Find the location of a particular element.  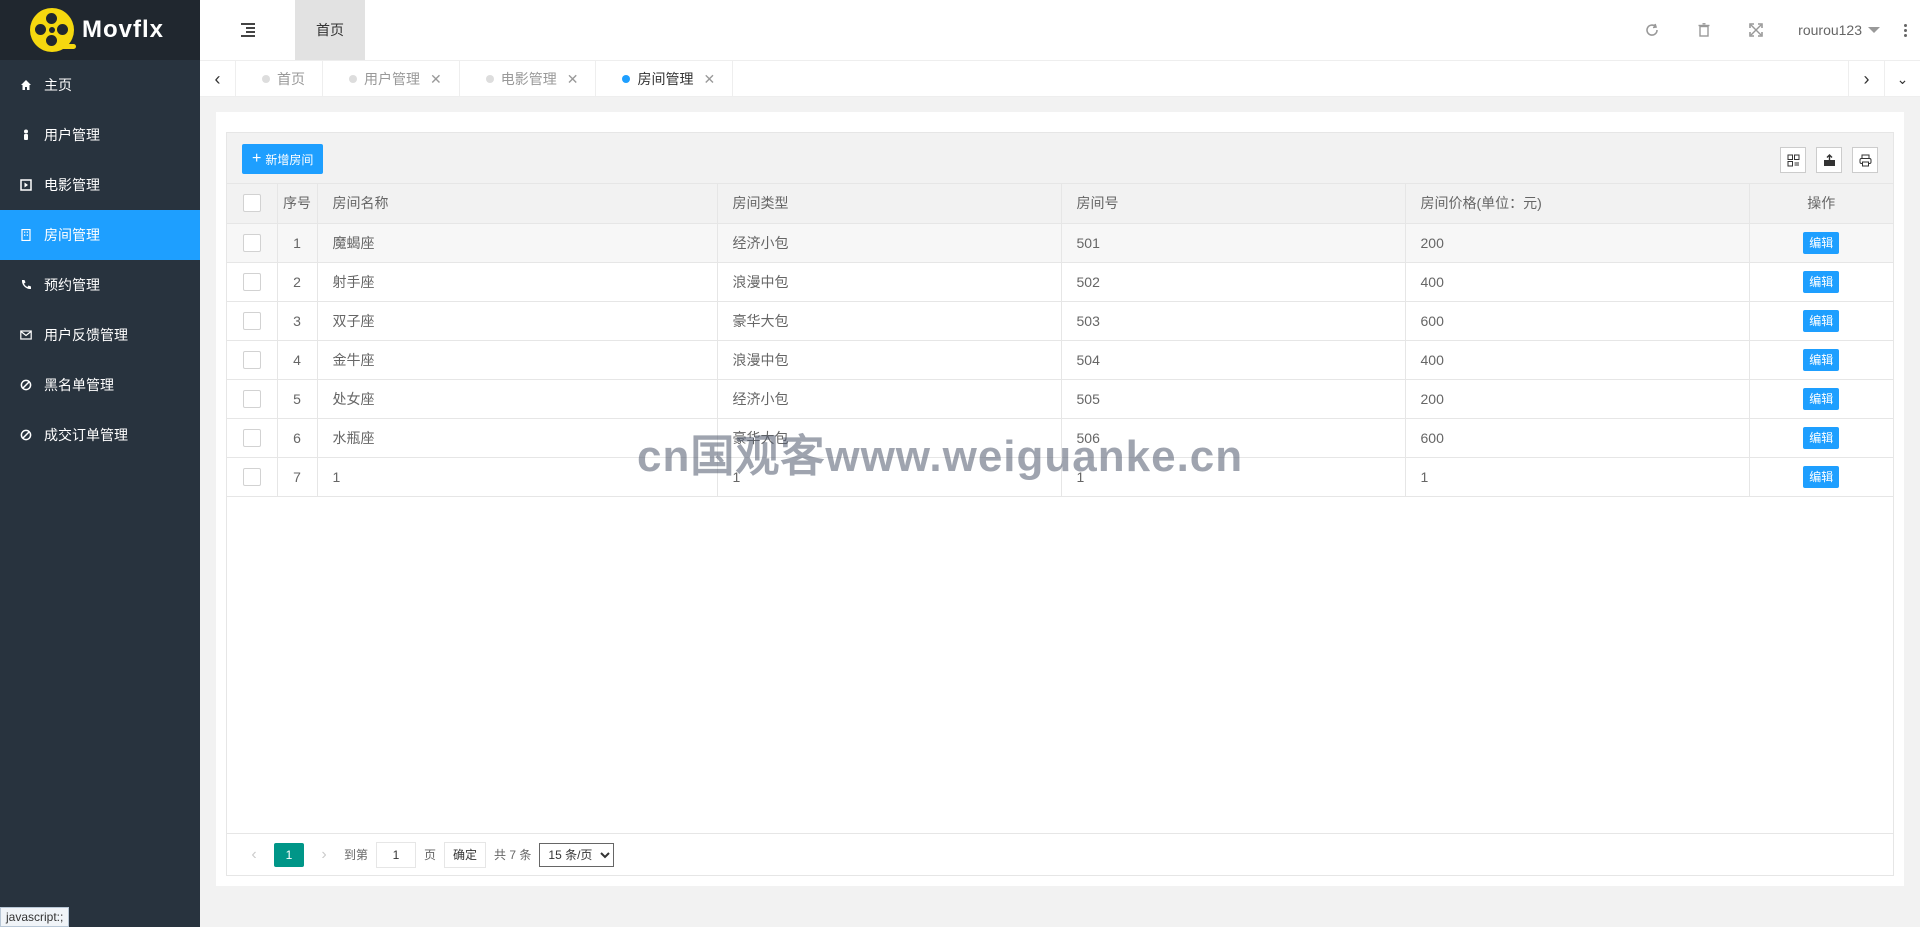

sidebar-item-rooms: 房间管理 is located at coordinates (100, 235).